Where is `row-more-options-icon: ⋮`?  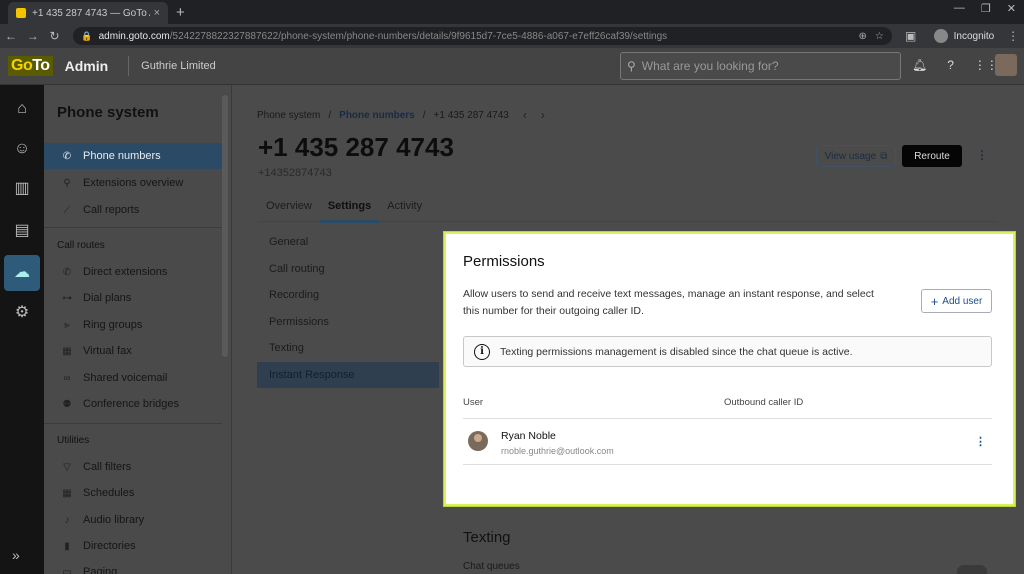
row-more-options-icon: ⋮ is located at coordinates (980, 441).